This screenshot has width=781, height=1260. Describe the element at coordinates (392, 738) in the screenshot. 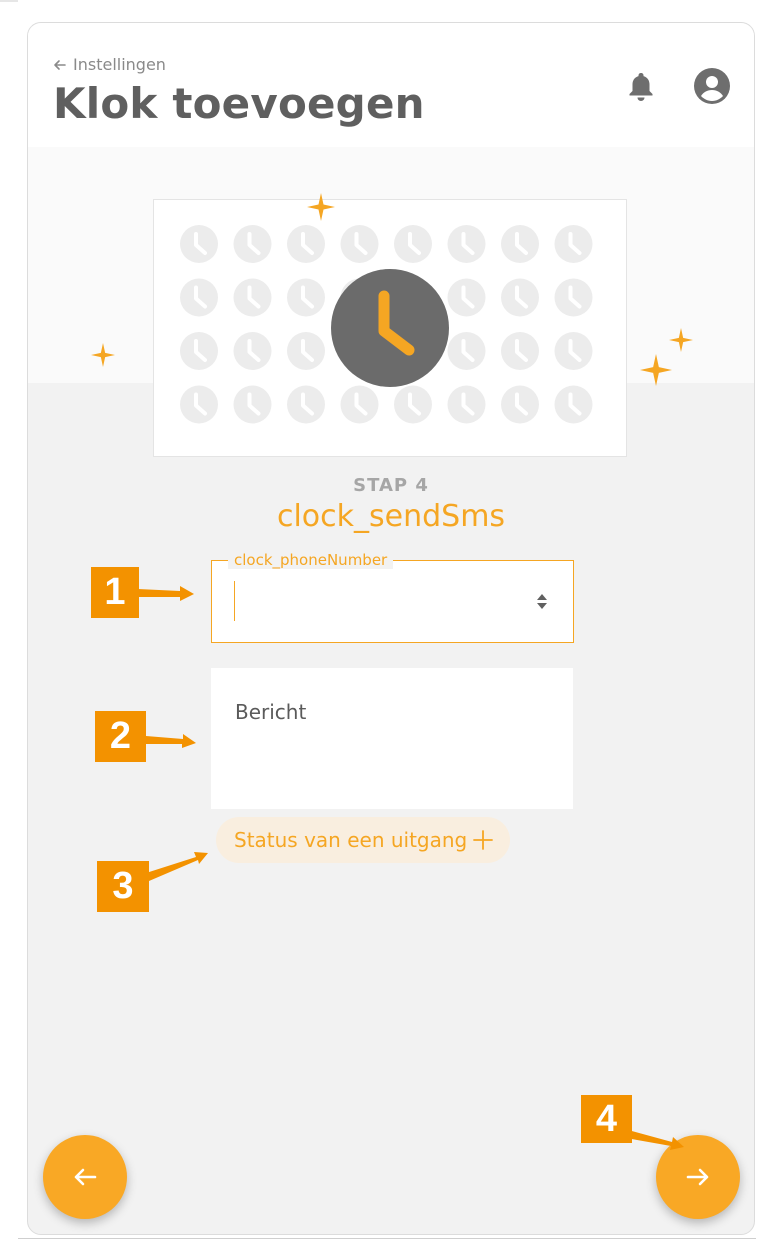

I see `message-textarea: Bericht` at that location.